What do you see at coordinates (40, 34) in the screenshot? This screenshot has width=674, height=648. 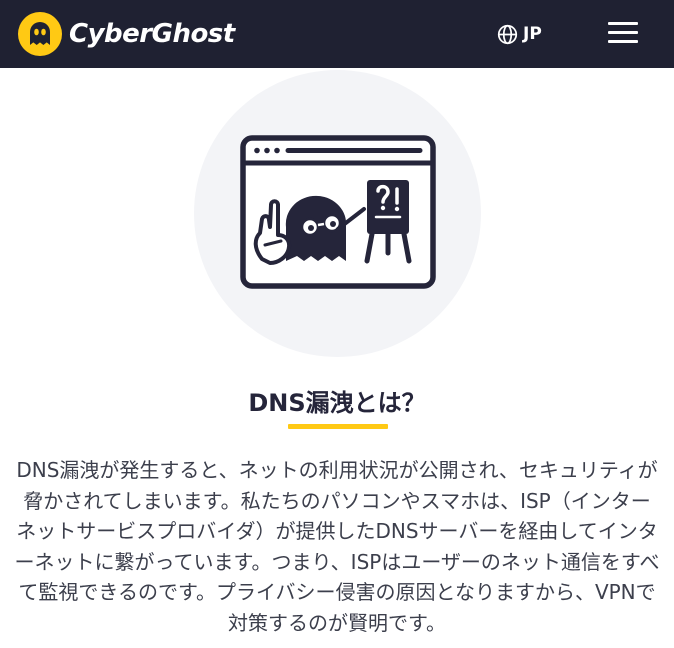 I see `cyberghost-logo-icon` at bounding box center [40, 34].